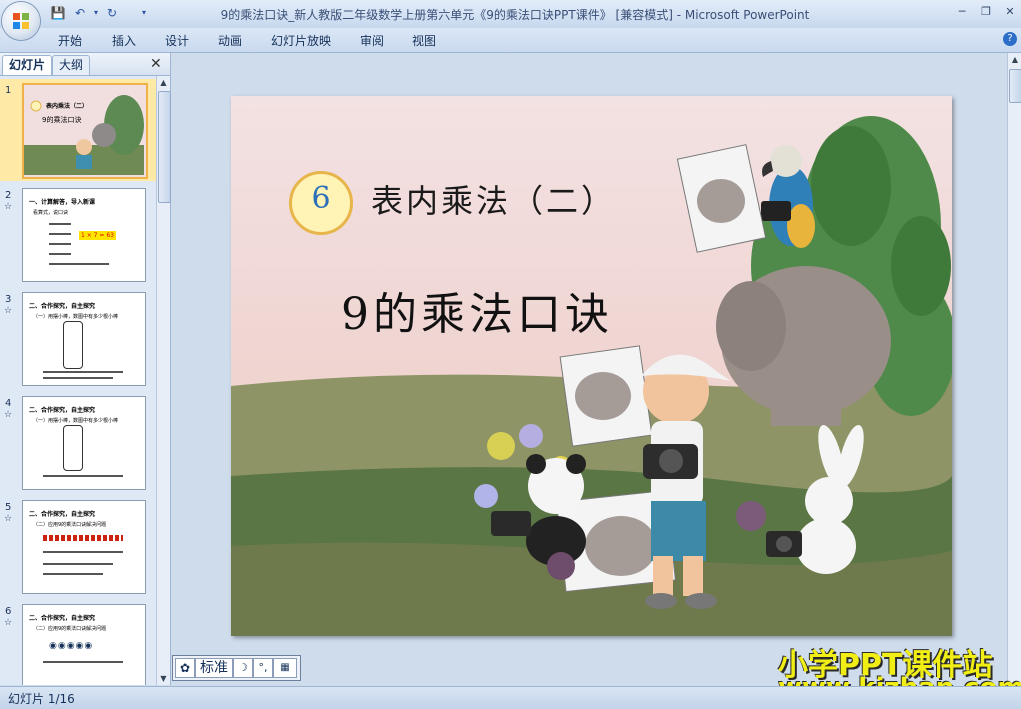 This screenshot has height=709, width=1021. What do you see at coordinates (8, 195) in the screenshot?
I see `slide-number: 2` at bounding box center [8, 195].